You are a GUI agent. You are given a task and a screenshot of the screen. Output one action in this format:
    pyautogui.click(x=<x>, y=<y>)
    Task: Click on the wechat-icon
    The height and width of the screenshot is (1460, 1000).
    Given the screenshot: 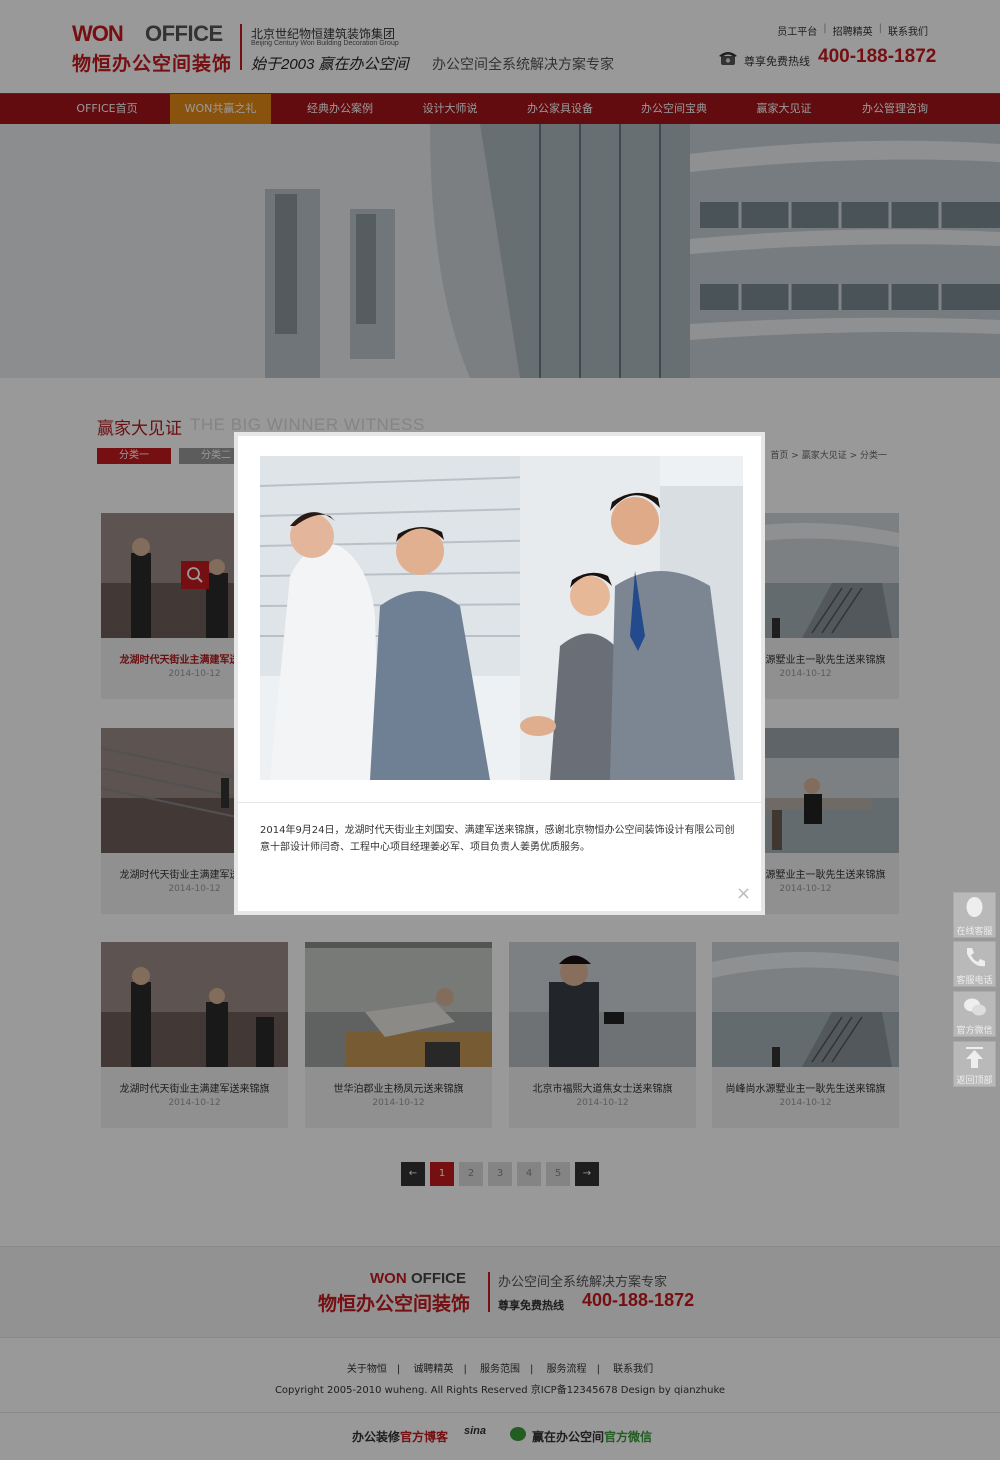 What is the action you would take?
    pyautogui.click(x=975, y=1007)
    